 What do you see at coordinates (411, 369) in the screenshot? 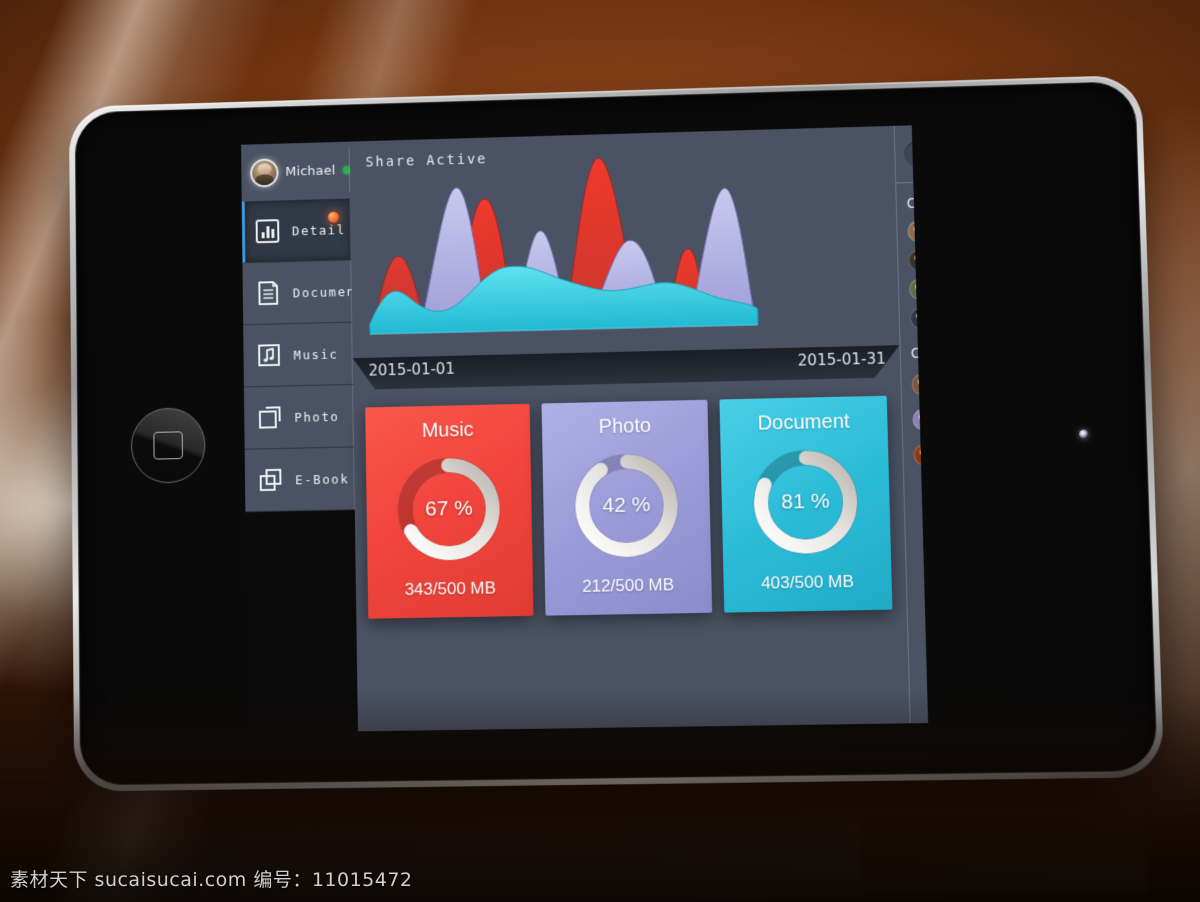
I see `chart-start-date: 2015-01-01` at bounding box center [411, 369].